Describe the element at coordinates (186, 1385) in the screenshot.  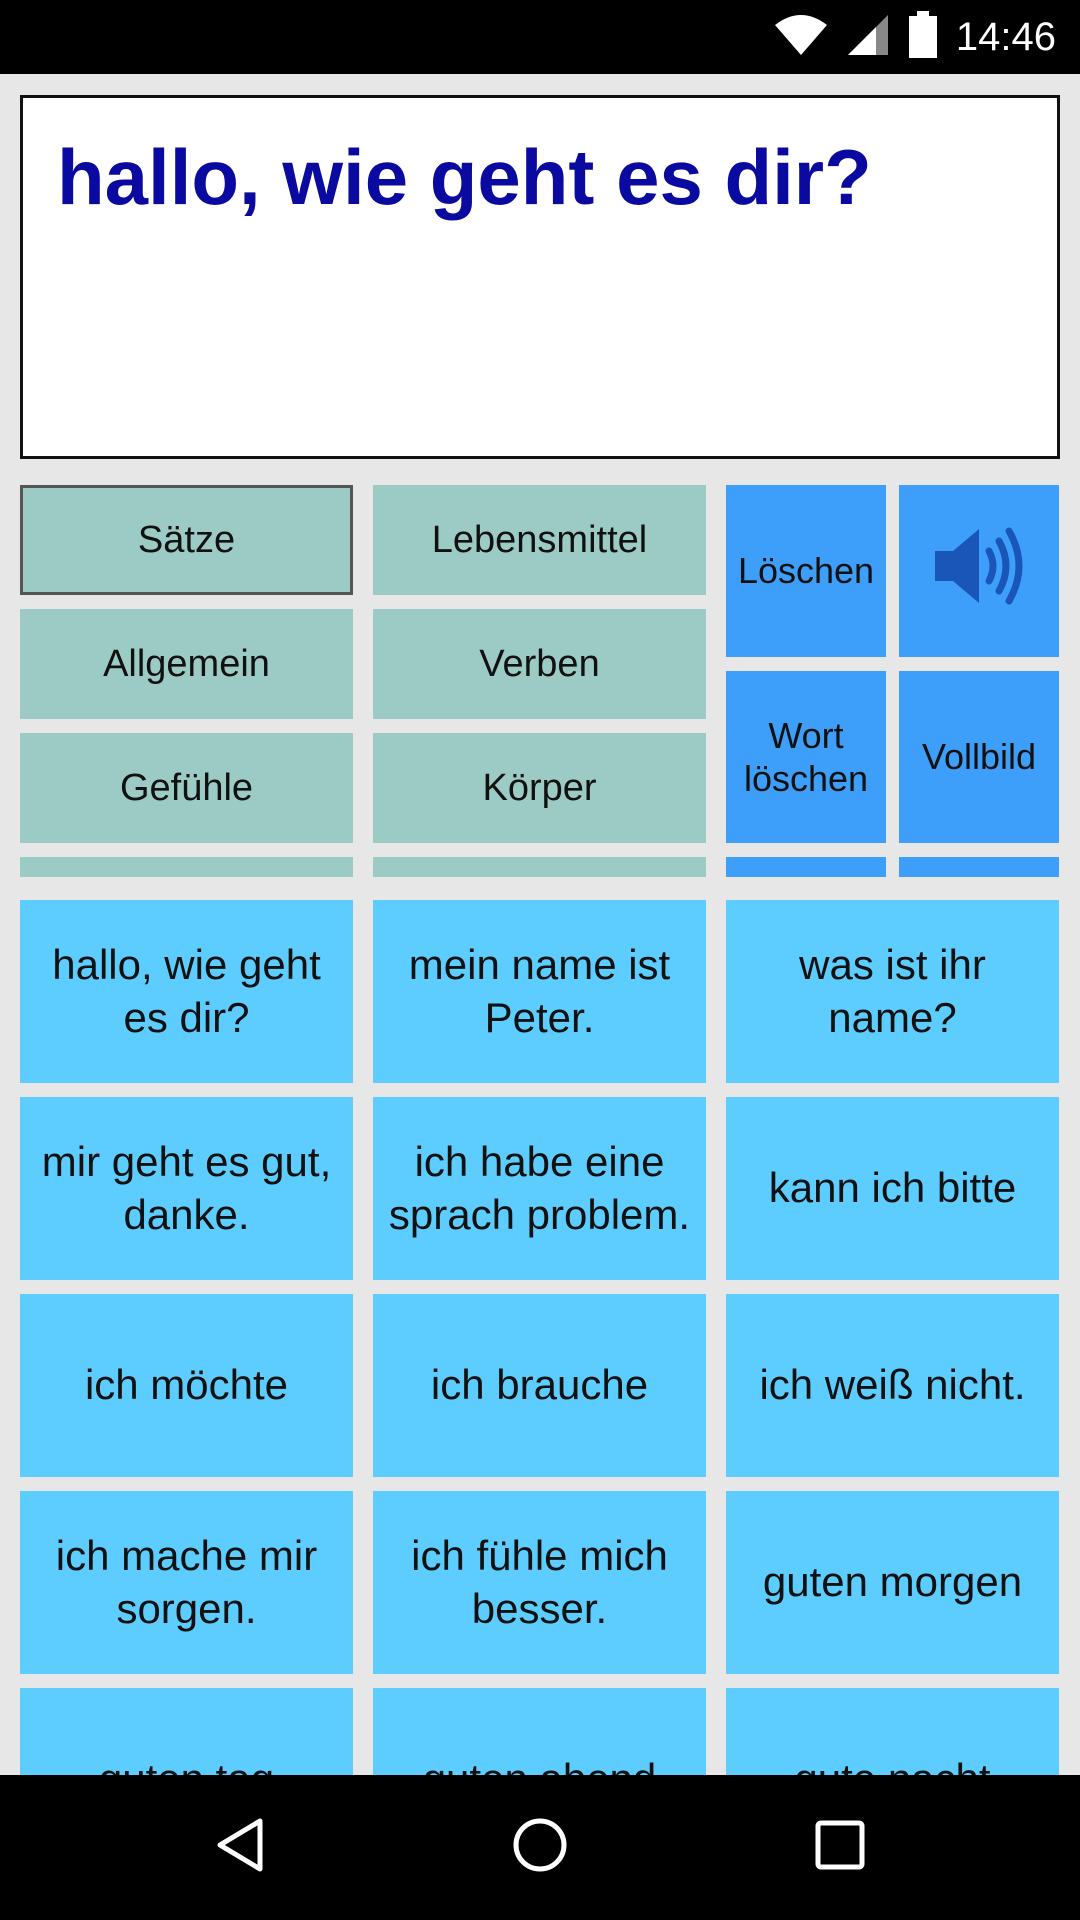
I see `phrase-button: ich möchte` at that location.